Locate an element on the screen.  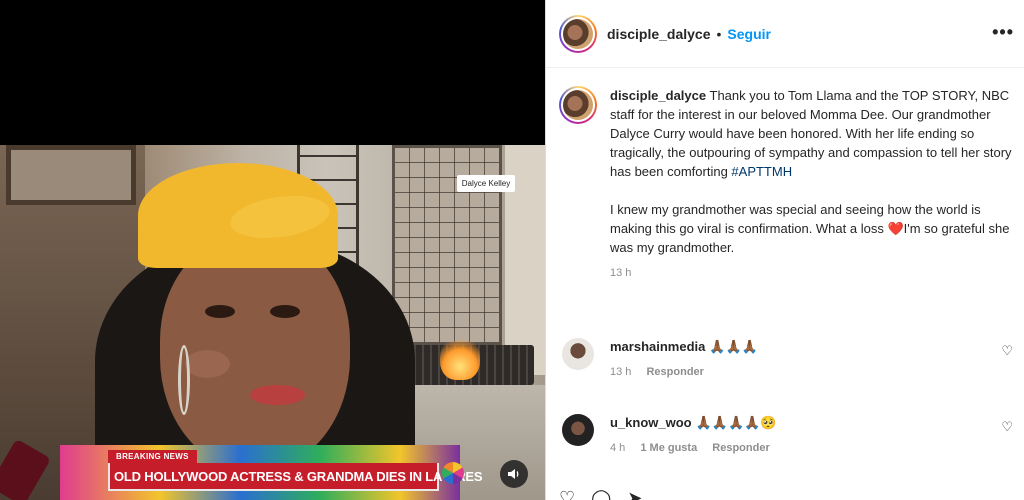
hoop-earring is located at coordinates (184, 380).